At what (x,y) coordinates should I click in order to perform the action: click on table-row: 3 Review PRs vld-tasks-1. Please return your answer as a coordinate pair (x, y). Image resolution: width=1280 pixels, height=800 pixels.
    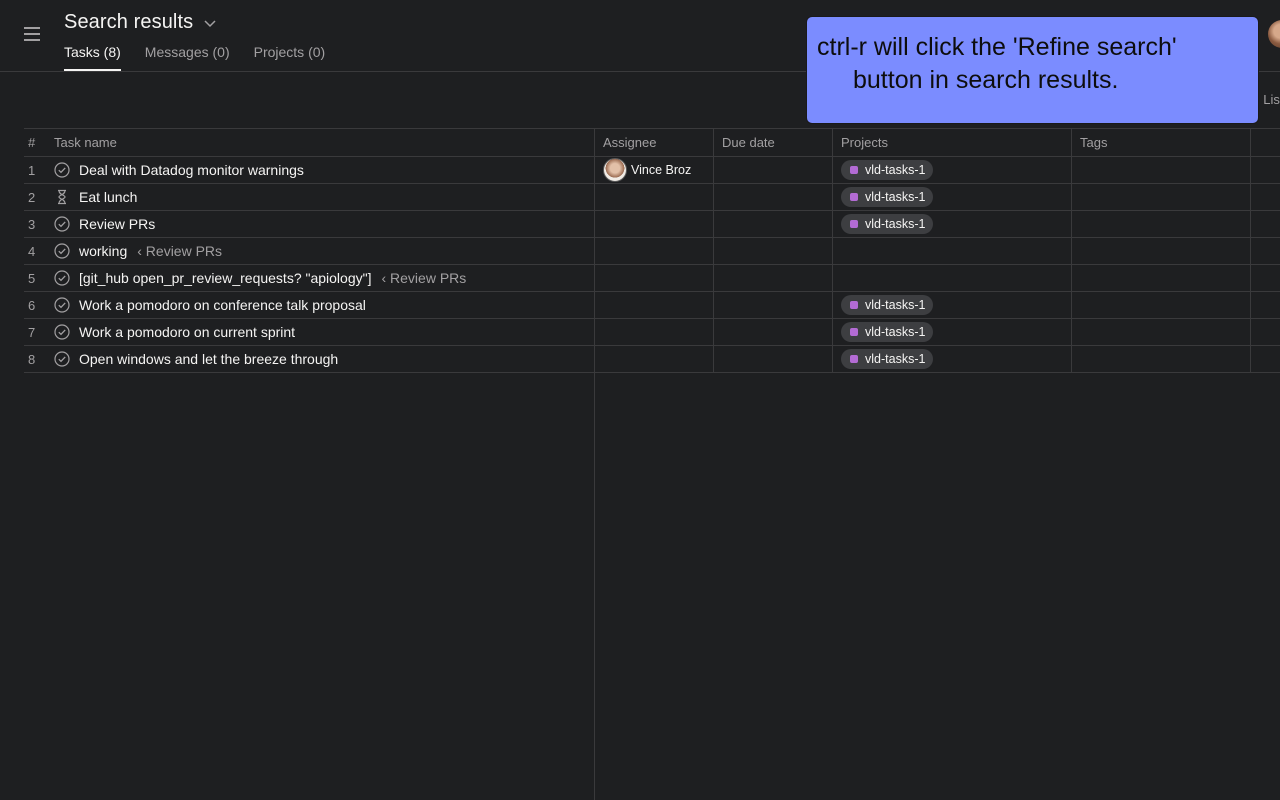
    Looking at the image, I should click on (652, 224).